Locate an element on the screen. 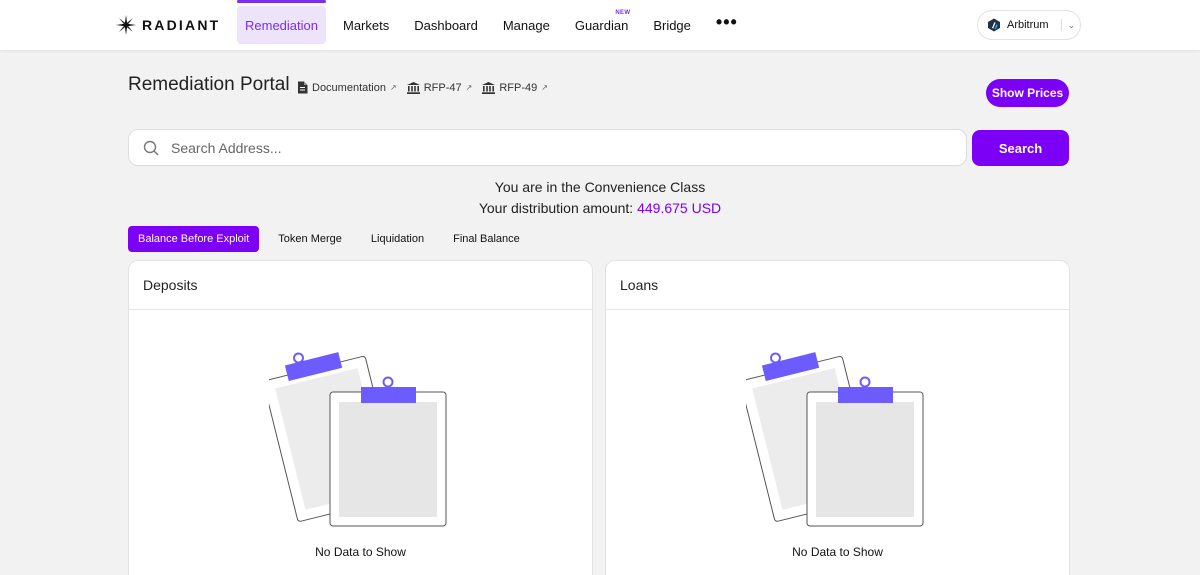 The image size is (1200, 575). class-label: You are in the Convenience Class is located at coordinates (600, 187).